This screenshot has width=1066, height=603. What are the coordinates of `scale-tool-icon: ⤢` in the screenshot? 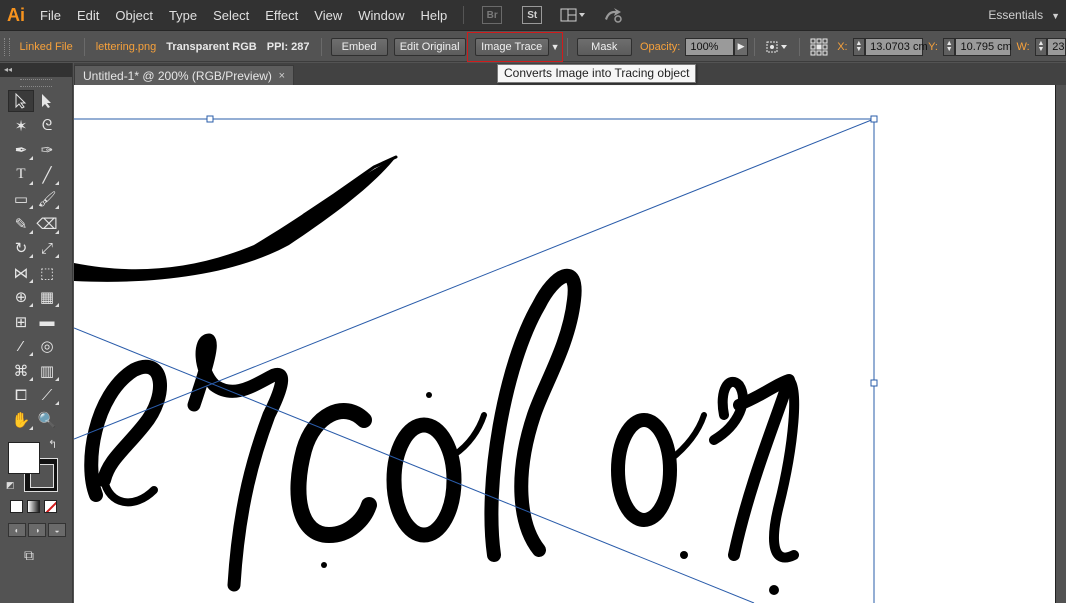 It's located at (47, 248).